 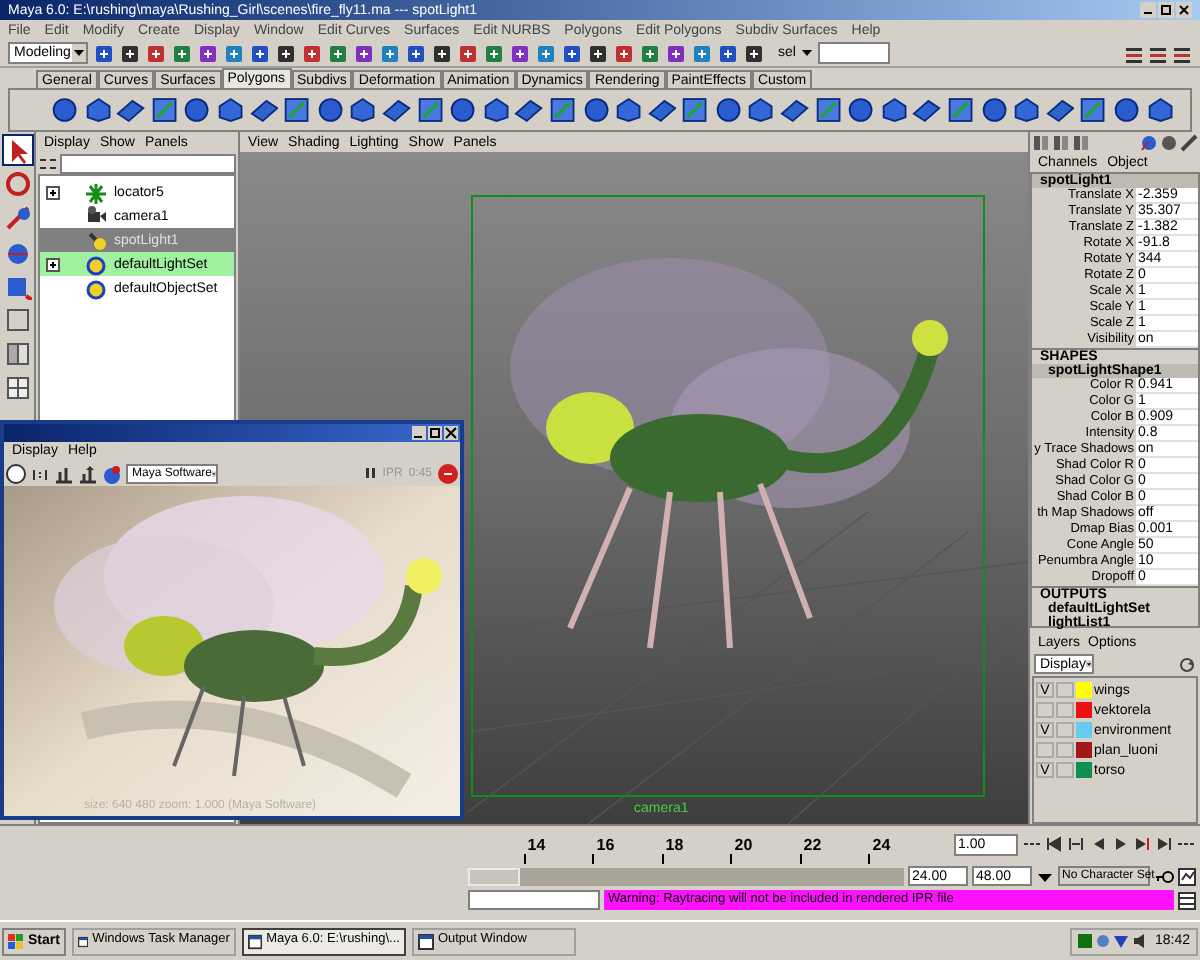 What do you see at coordinates (494, 876) in the screenshot?
I see `range-slider-handle` at bounding box center [494, 876].